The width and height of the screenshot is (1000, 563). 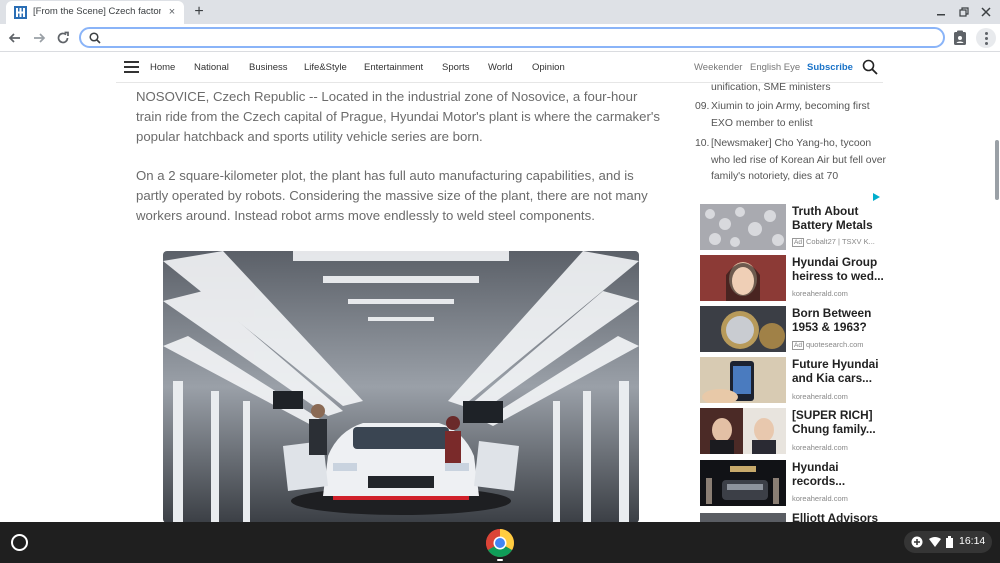 I want to click on tab-title: [From the Scene] Czech factory c, so click(x=97, y=11).